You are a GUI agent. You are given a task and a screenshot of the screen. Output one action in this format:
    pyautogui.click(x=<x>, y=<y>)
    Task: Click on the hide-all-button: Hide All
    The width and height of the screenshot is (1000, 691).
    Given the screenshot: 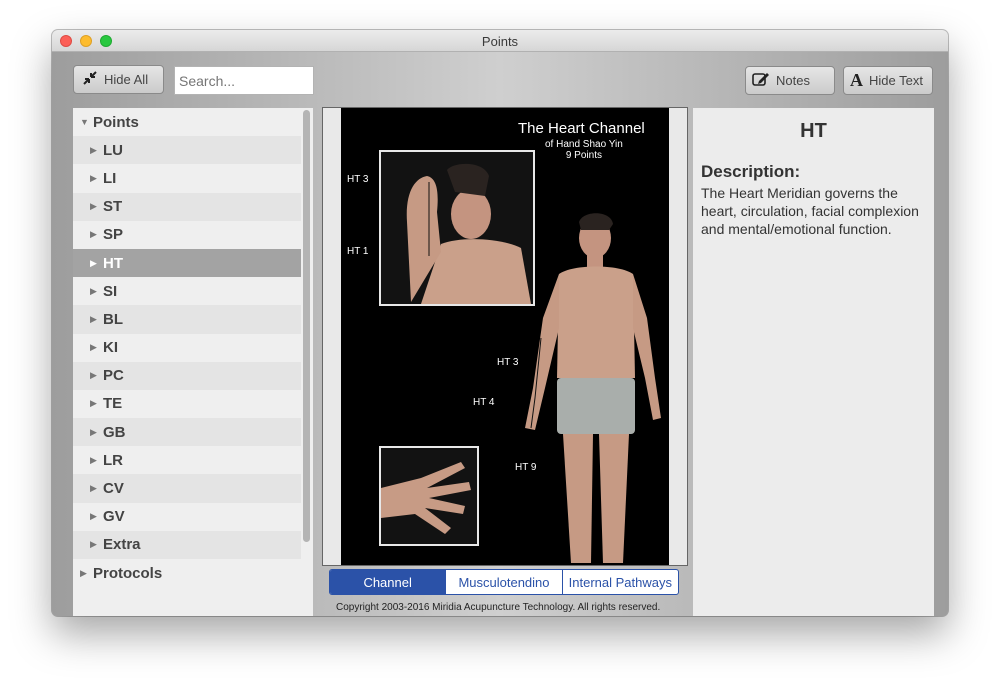 What is the action you would take?
    pyautogui.click(x=118, y=79)
    